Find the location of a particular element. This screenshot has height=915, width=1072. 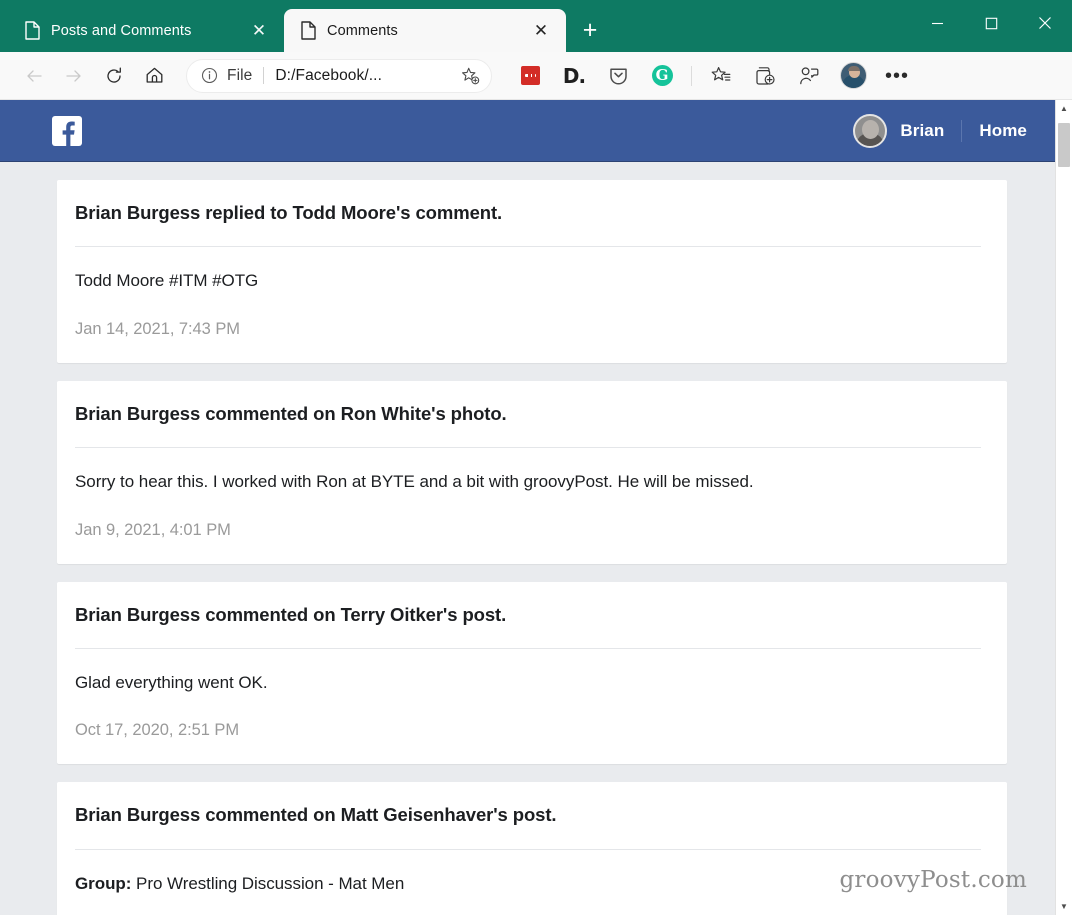

scroll-up-arrow-icon: ▲ is located at coordinates (1064, 108).